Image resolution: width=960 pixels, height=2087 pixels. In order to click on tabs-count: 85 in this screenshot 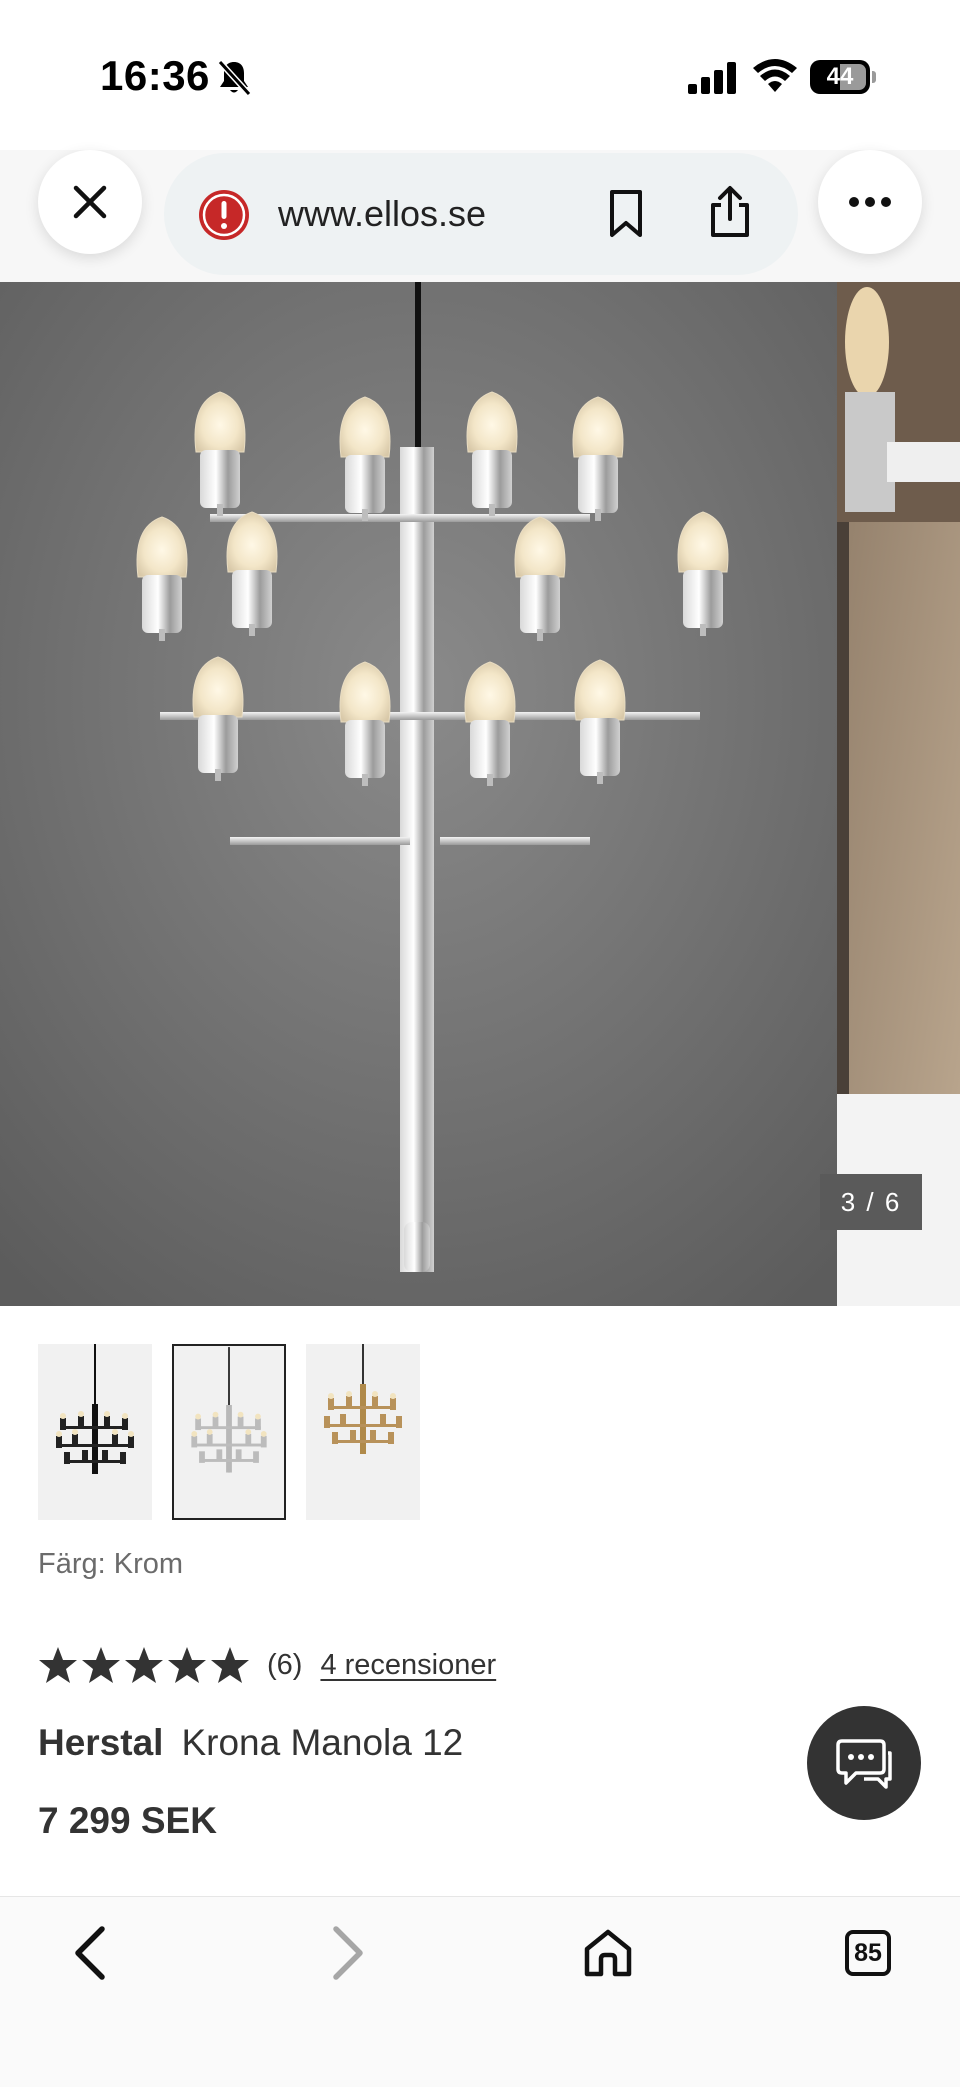, I will do `click(868, 1952)`.